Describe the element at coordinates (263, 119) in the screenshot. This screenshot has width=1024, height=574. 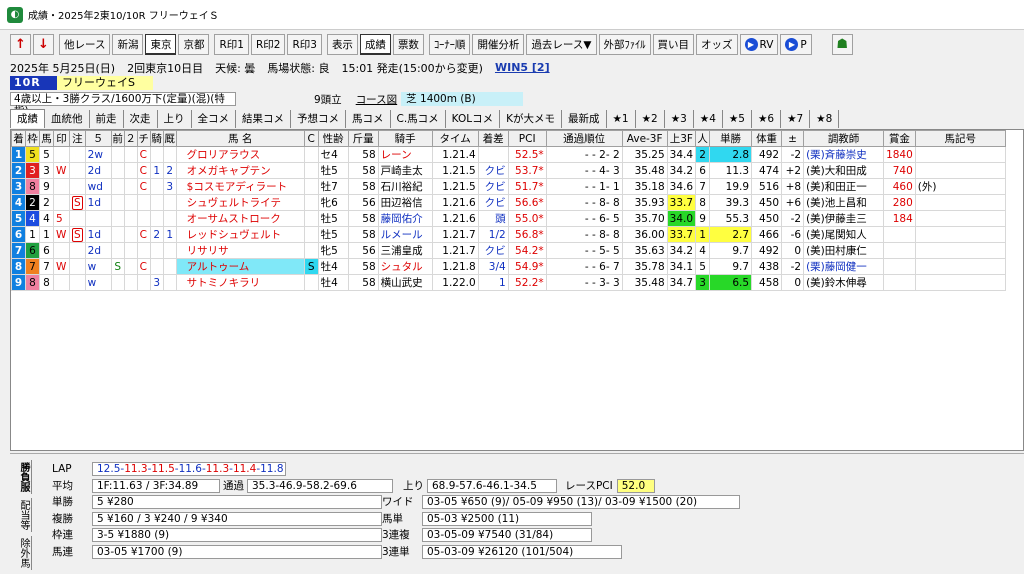
I see `tab-6: 結果コメ` at that location.